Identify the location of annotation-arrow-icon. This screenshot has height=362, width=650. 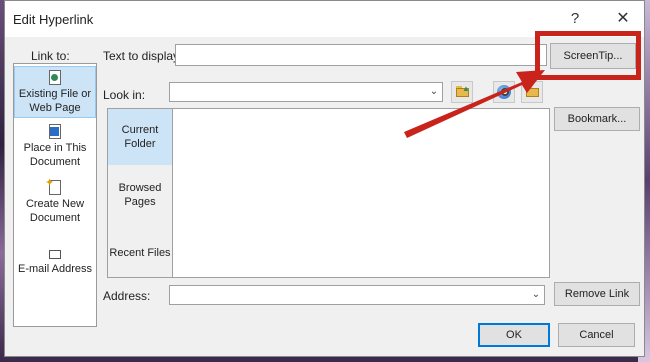
(474, 104).